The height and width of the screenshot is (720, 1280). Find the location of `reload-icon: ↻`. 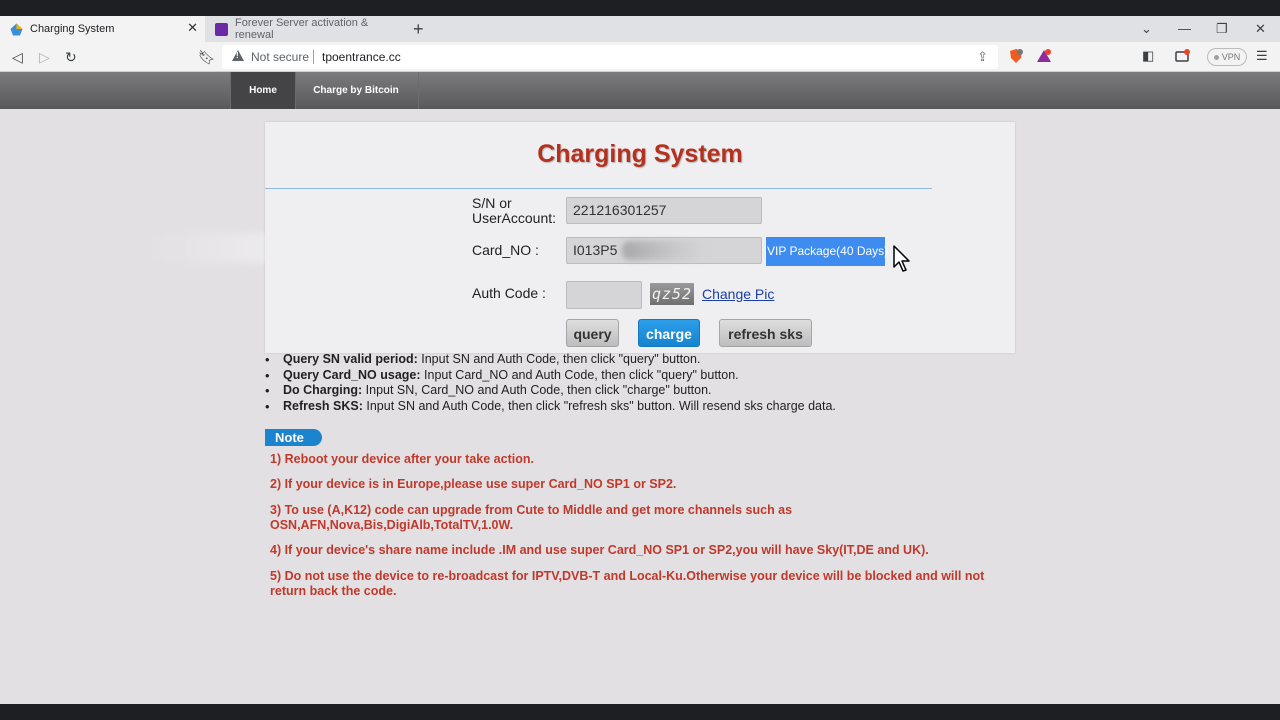

reload-icon: ↻ is located at coordinates (71, 57).